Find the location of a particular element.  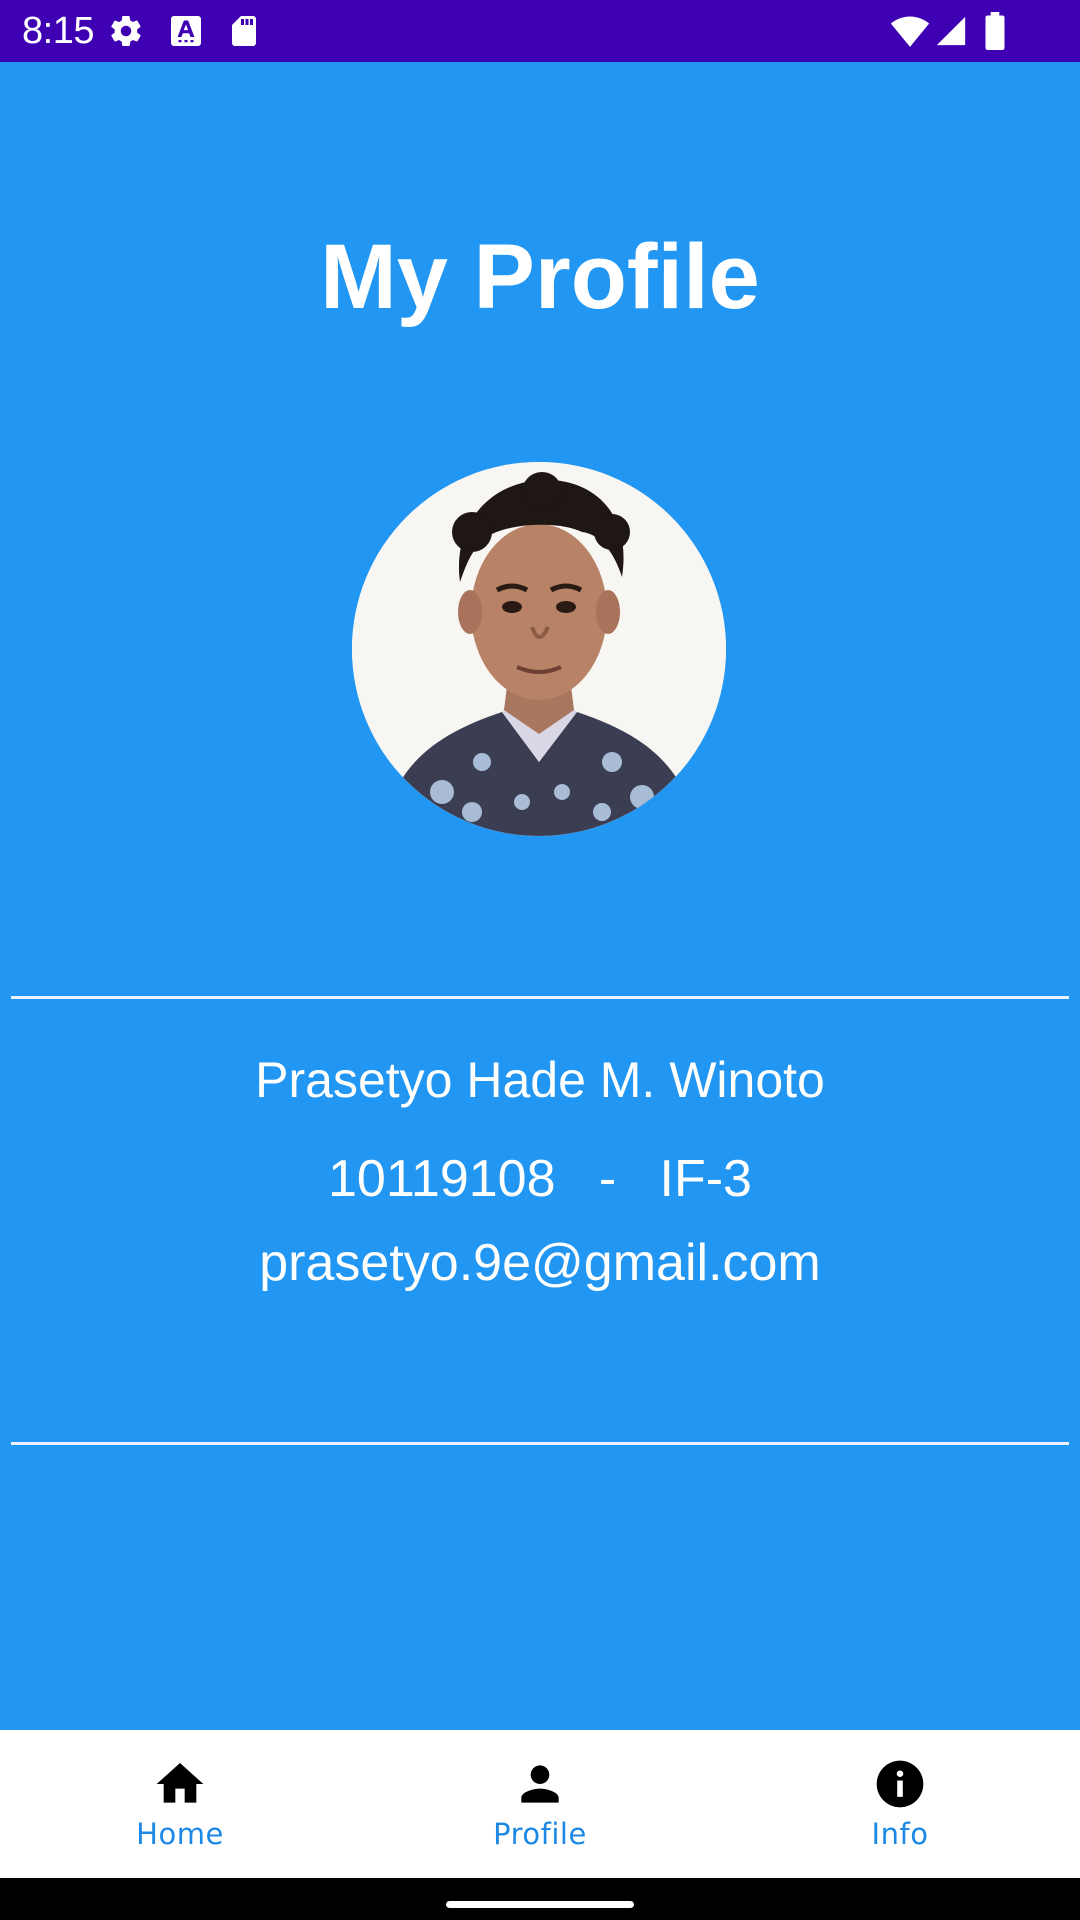

nav-label-profile: Profile is located at coordinates (540, 1834).